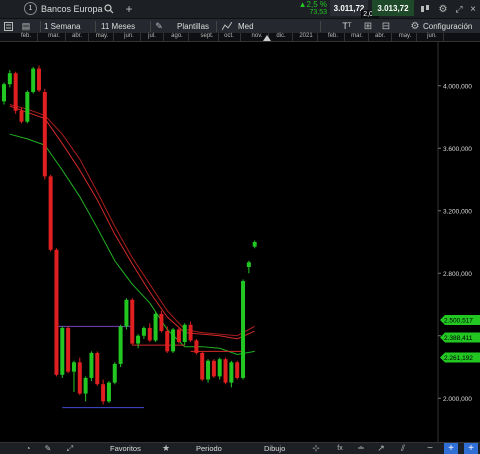 The width and height of the screenshot is (480, 454). I want to click on pencil-icon: ✎, so click(48, 448).